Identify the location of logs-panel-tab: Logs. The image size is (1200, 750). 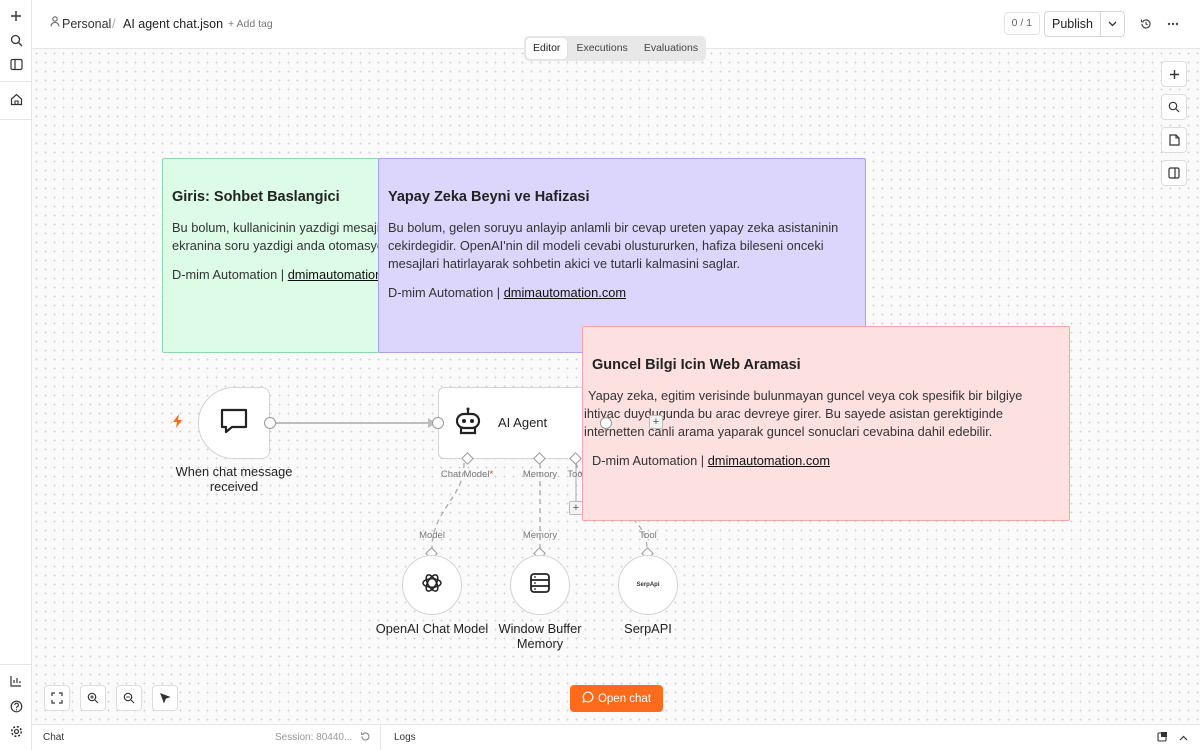
(405, 737).